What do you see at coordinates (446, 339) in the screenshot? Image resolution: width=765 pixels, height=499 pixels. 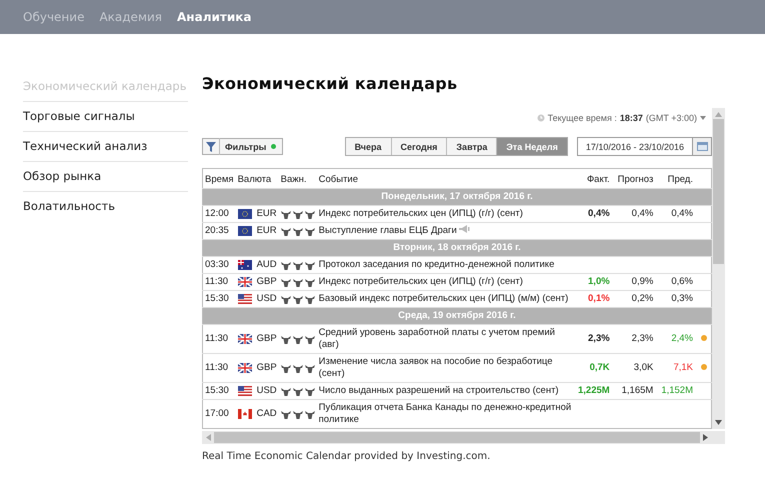 I see `table-cell: Средний уровень заработной платы с учетом премий (авг)` at bounding box center [446, 339].